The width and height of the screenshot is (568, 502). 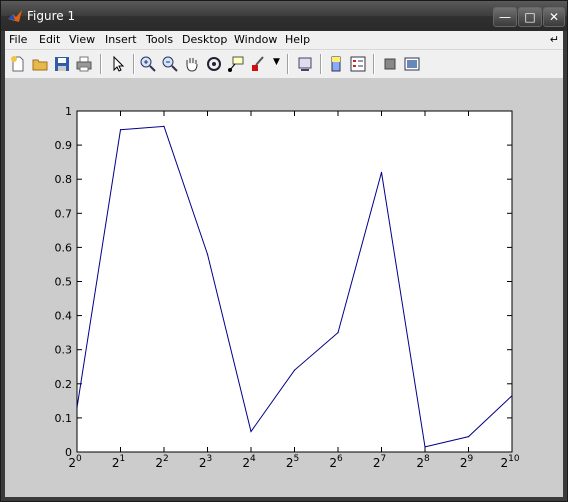 What do you see at coordinates (390, 64) in the screenshot?
I see `hide-plot-tools-icon` at bounding box center [390, 64].